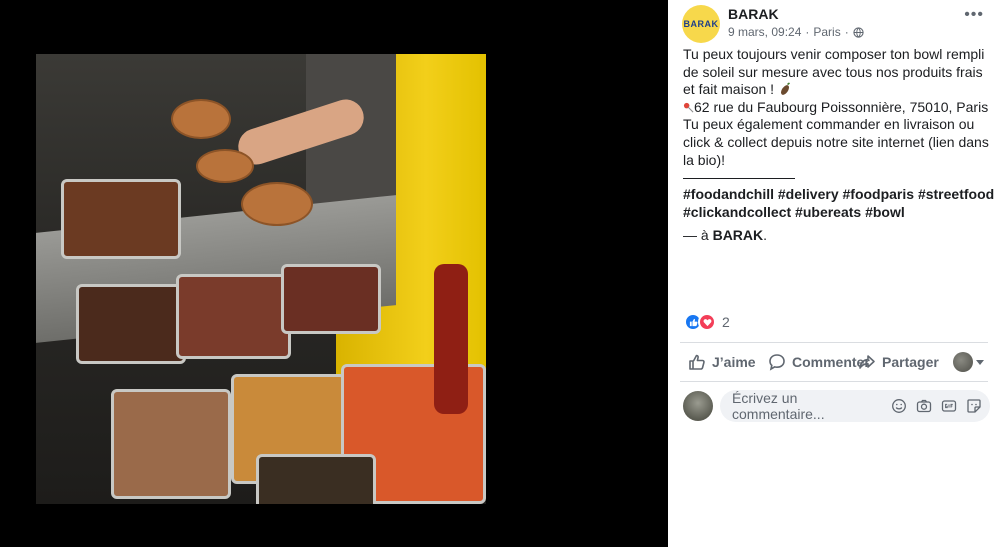 Image resolution: width=1000 pixels, height=547 pixels. I want to click on text-divider, so click(739, 179).